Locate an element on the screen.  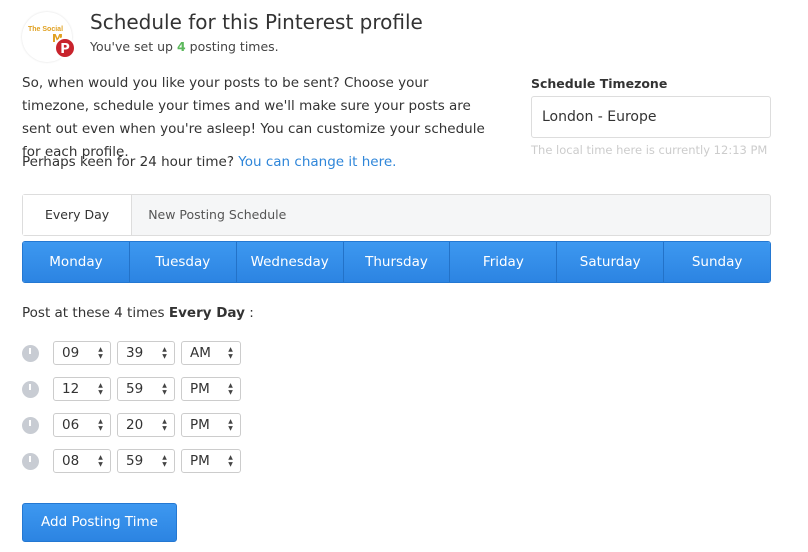
timezone-label: Schedule Timezone is located at coordinates (599, 83).